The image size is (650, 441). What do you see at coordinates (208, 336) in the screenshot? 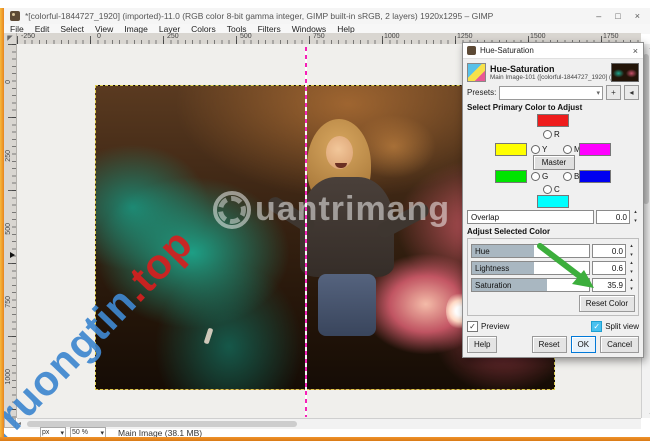
I see `photo-smoke-stick` at bounding box center [208, 336].